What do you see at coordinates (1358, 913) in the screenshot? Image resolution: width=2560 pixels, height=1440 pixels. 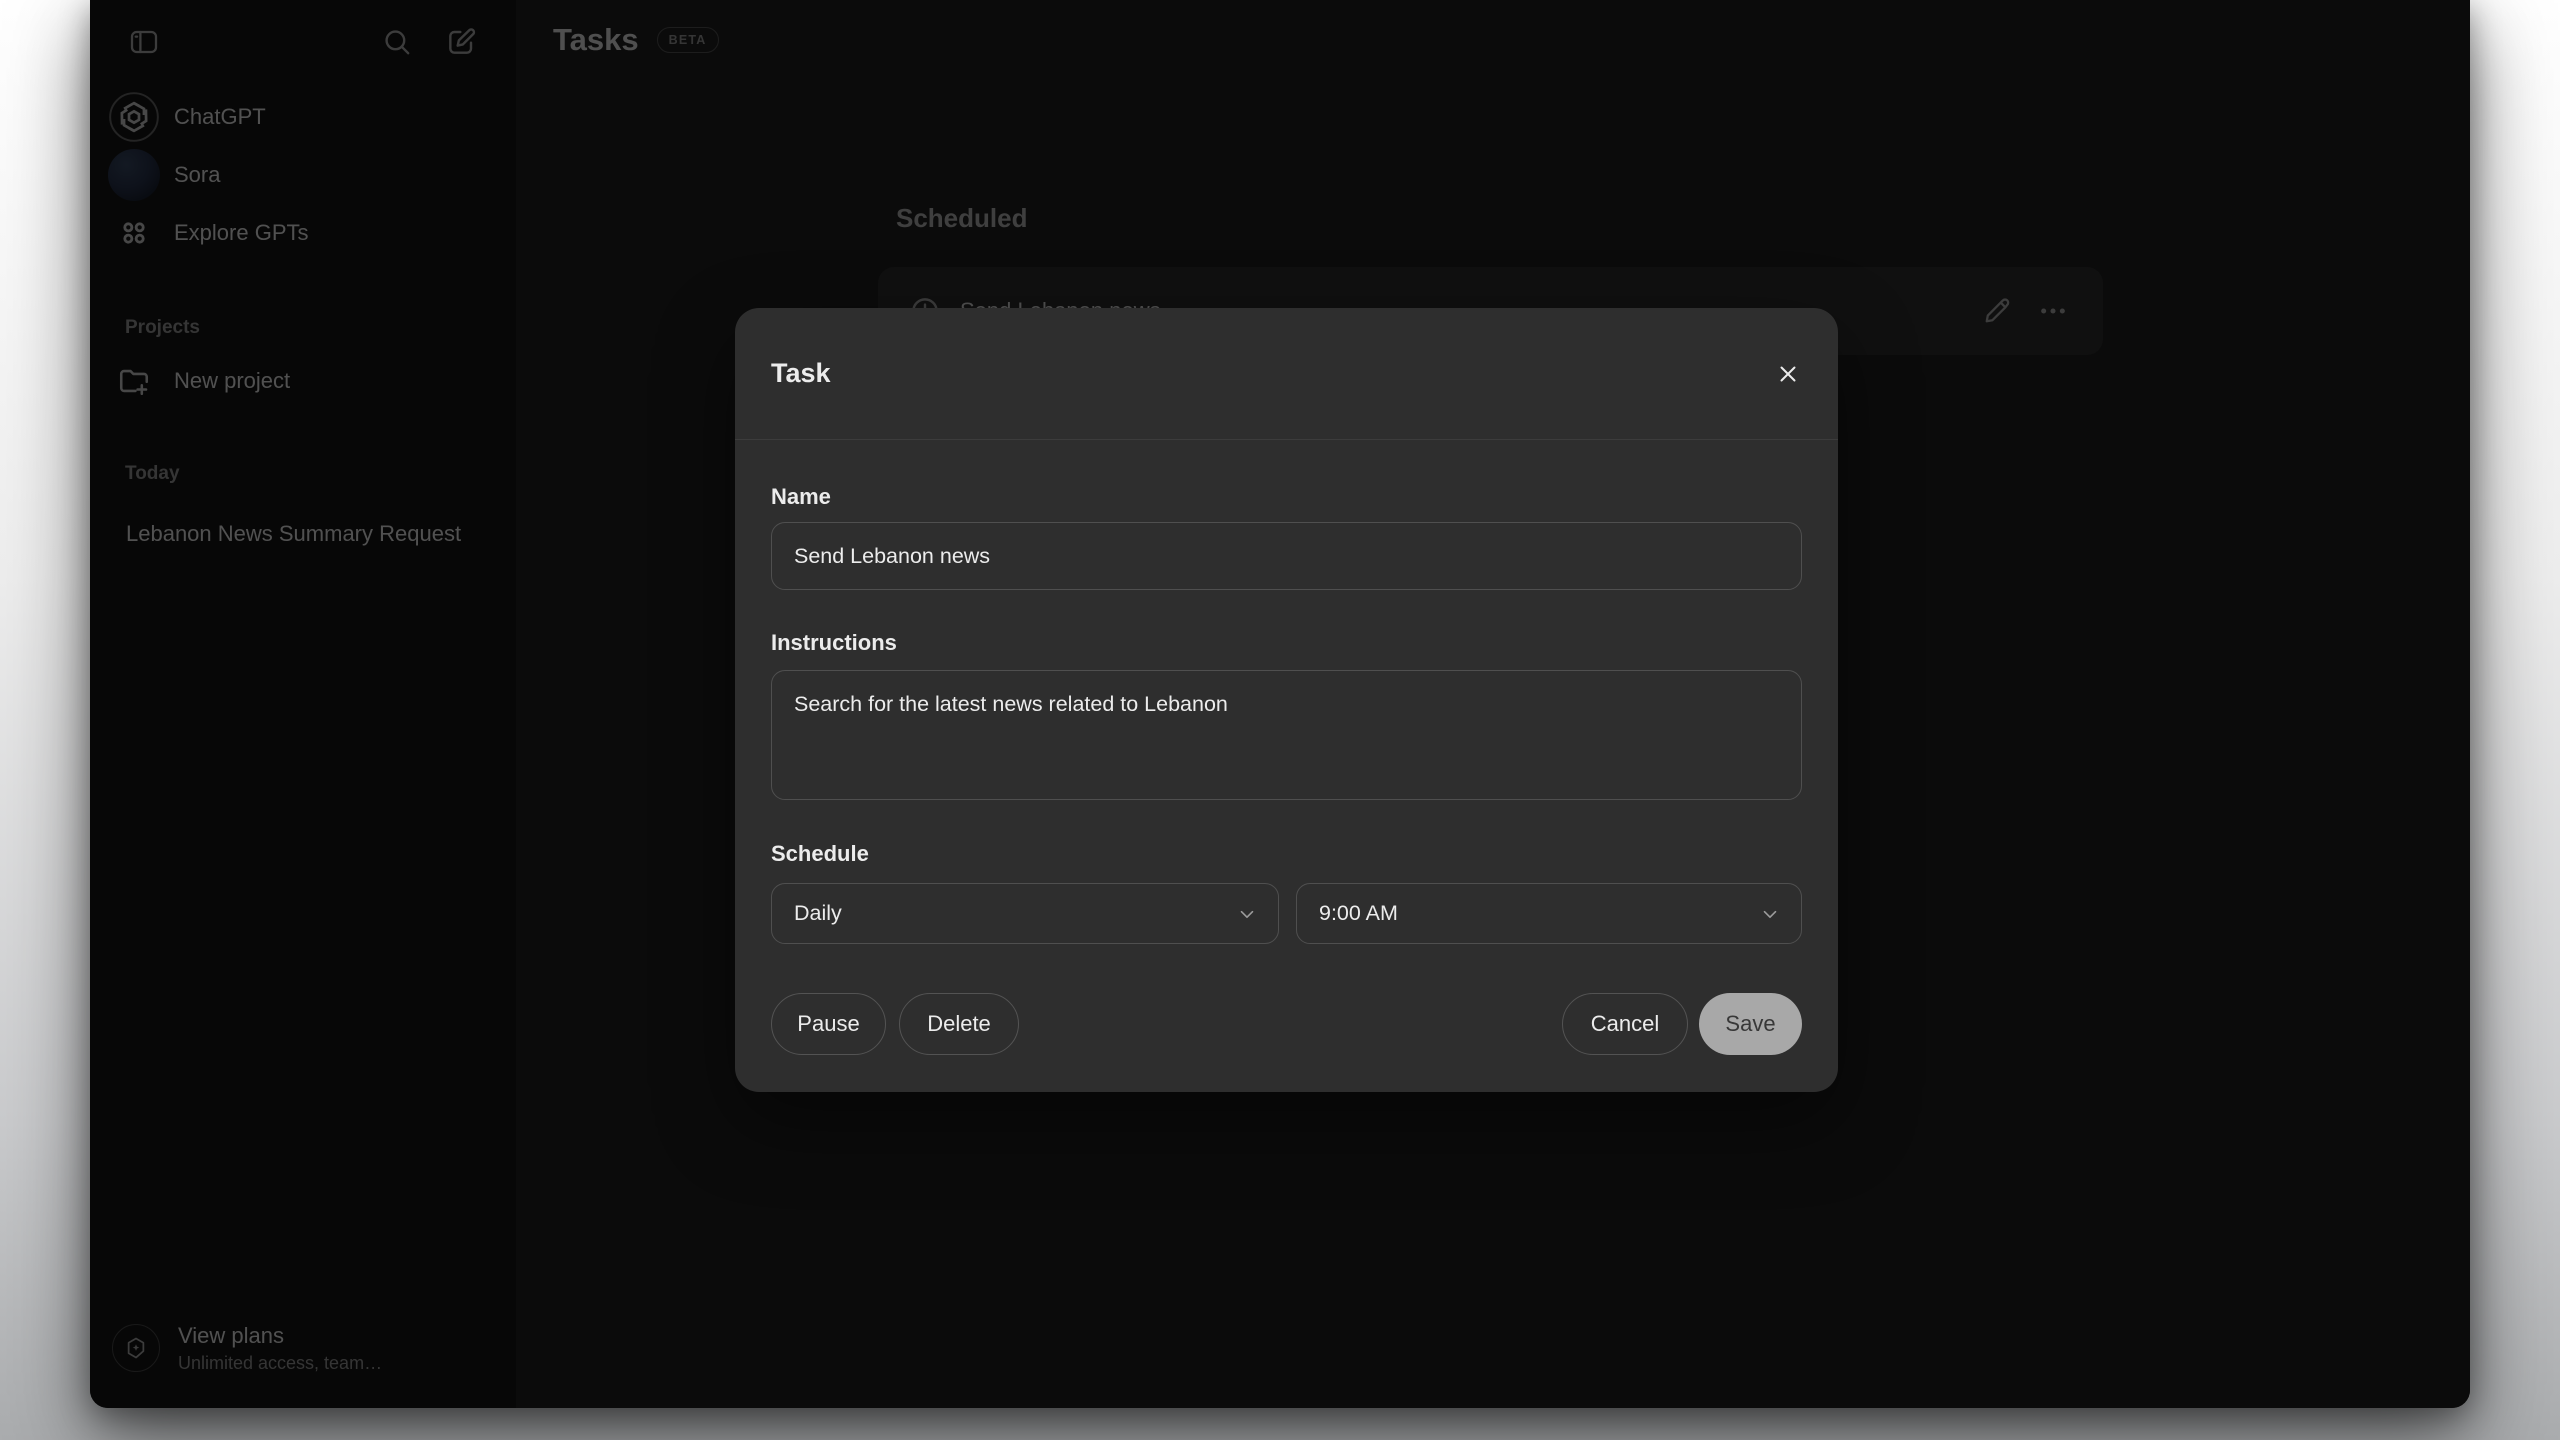 I see `time-value: 9:00 AM` at bounding box center [1358, 913].